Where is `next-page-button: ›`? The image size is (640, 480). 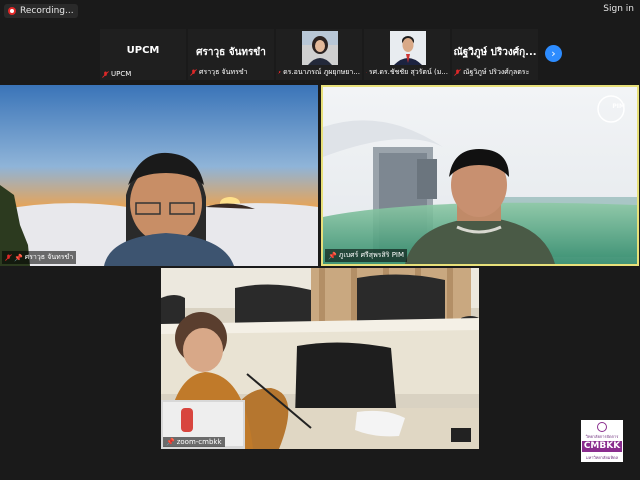 next-page-button: › is located at coordinates (553, 53).